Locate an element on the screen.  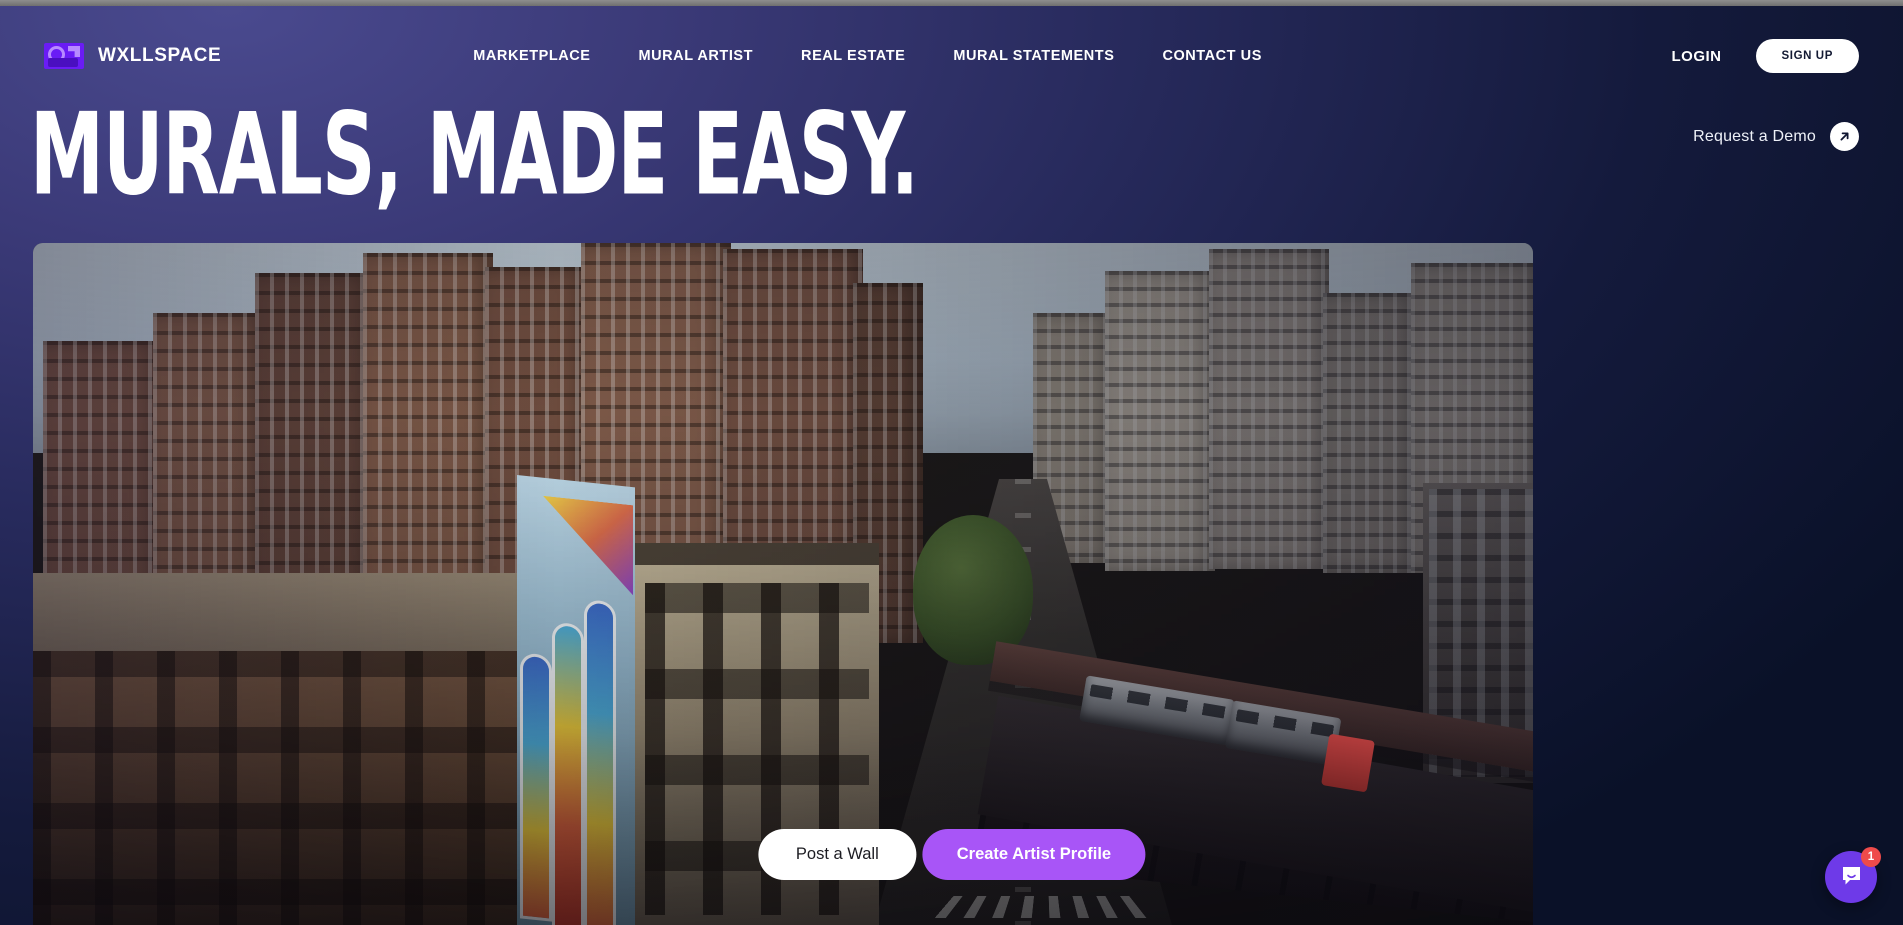
page-title: MURALS, MADE EASY. is located at coordinates (474, 154).